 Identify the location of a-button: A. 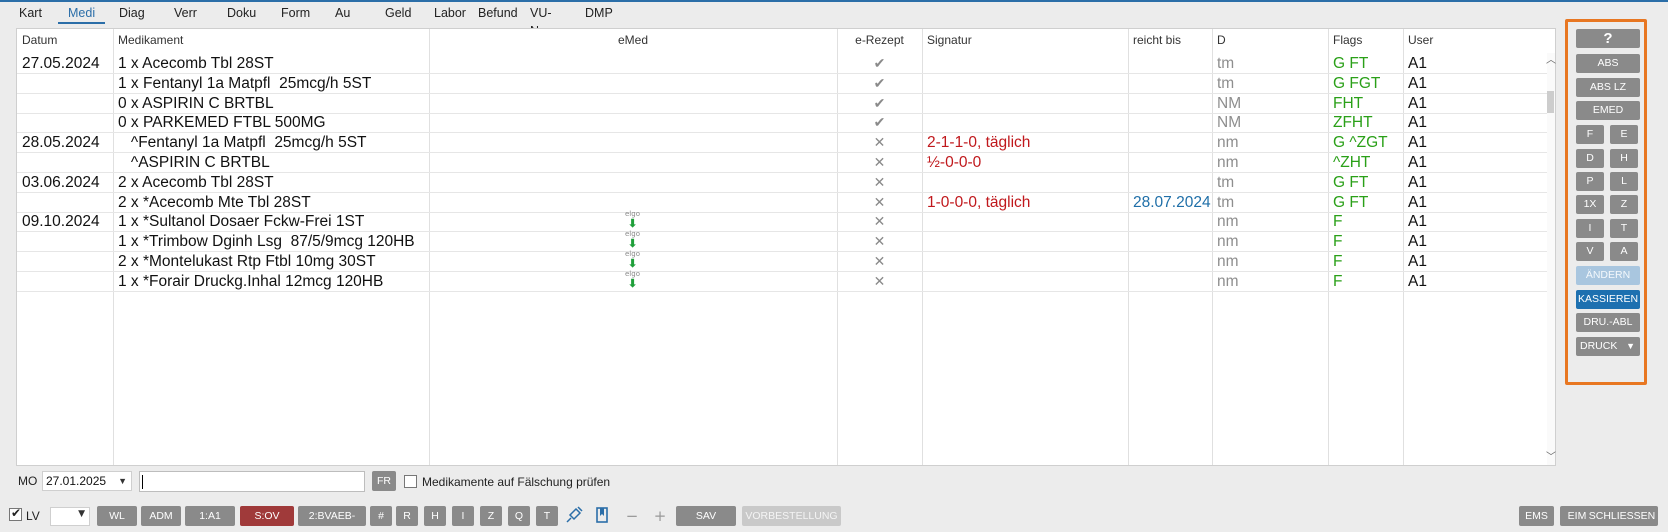
(1624, 251).